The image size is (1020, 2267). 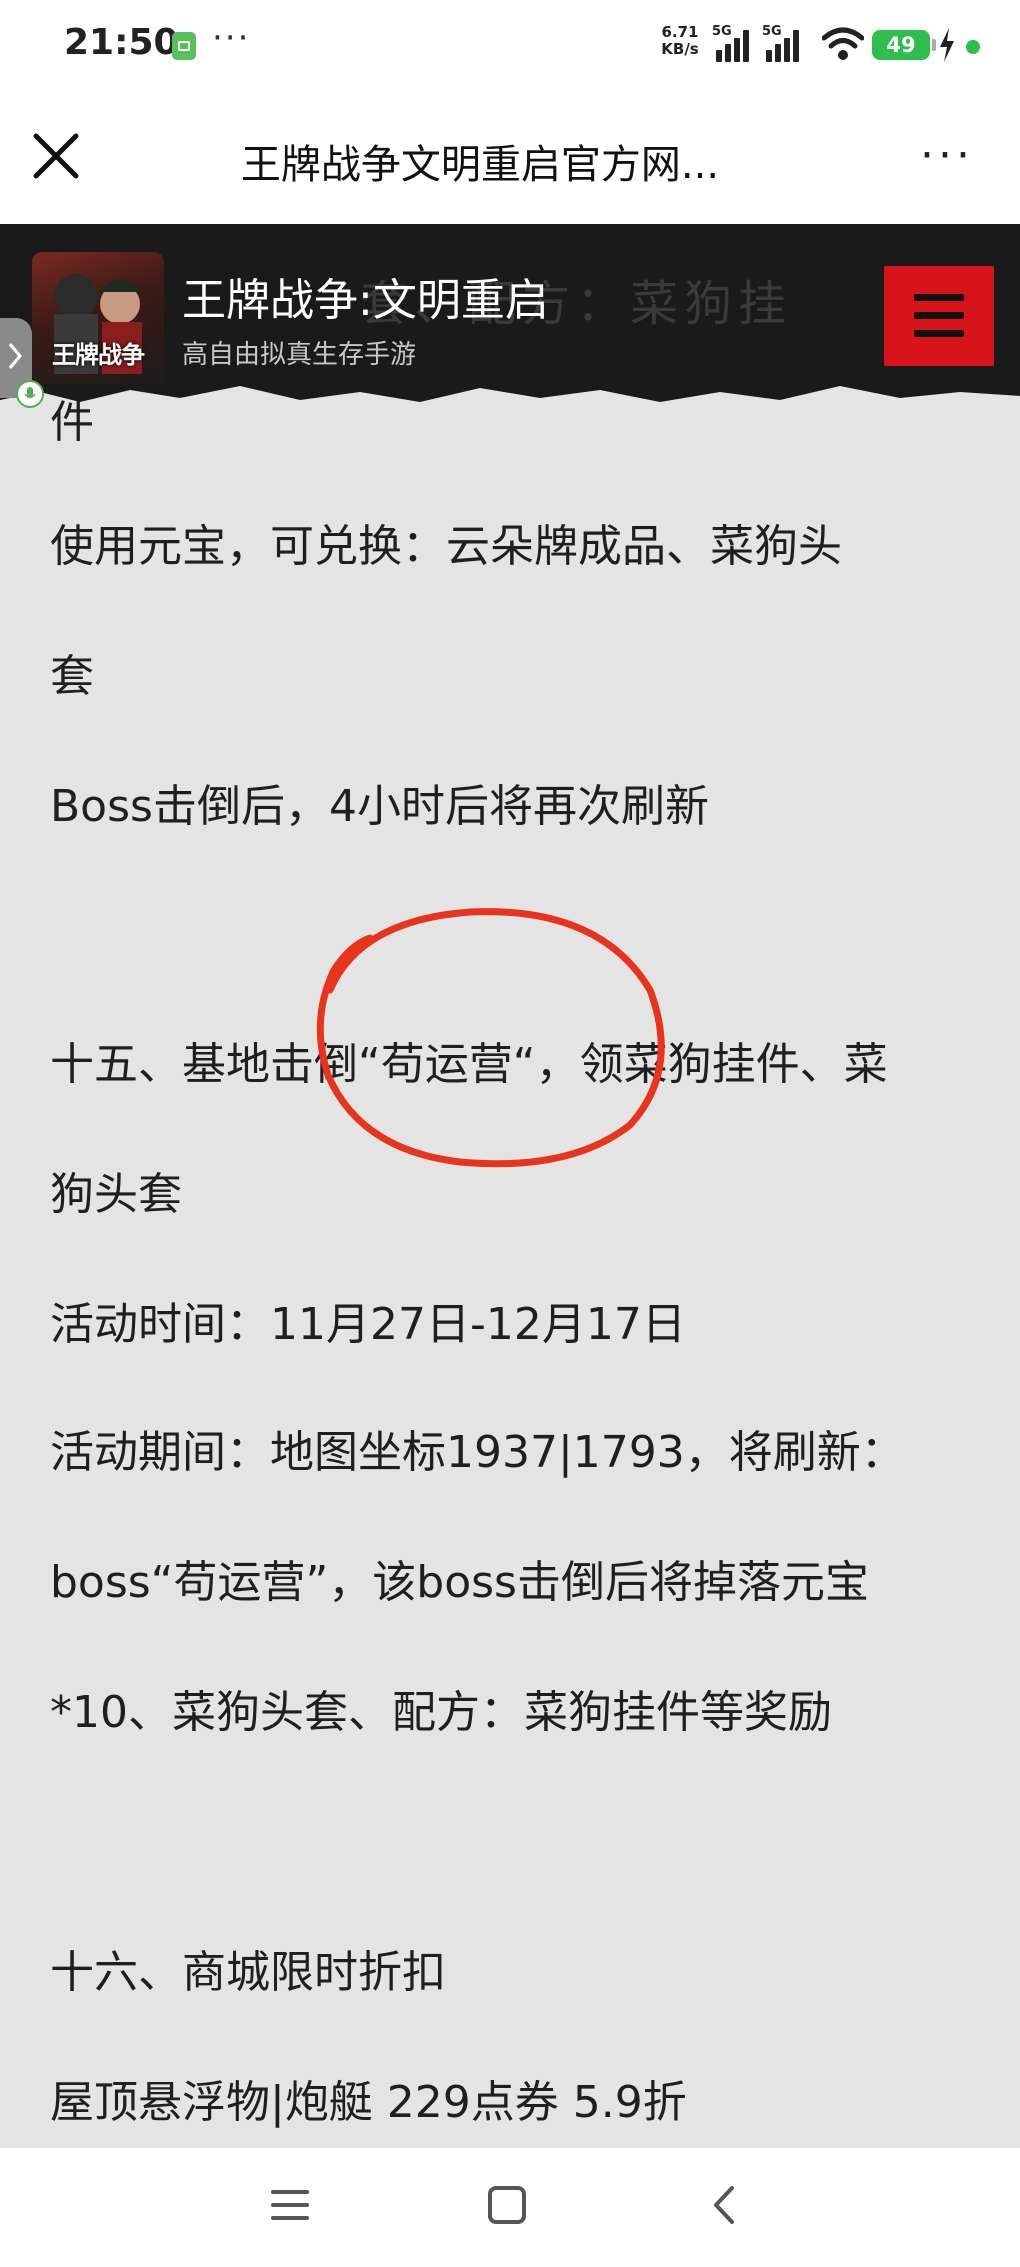 What do you see at coordinates (116, 1194) in the screenshot?
I see `article-heading: 狗头套` at bounding box center [116, 1194].